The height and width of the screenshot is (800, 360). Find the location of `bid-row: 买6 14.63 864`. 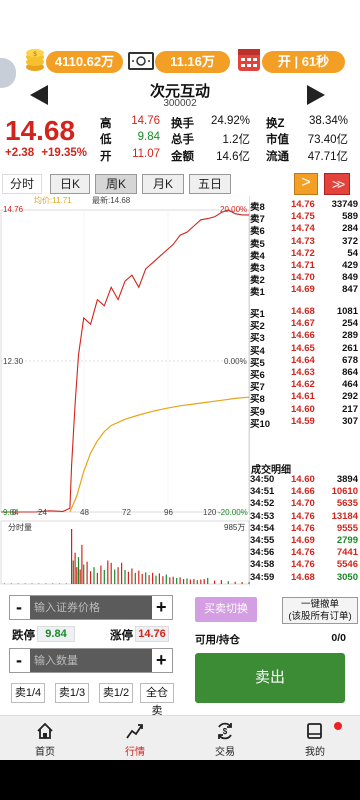

bid-row: 买6 14.63 864 is located at coordinates (305, 373).